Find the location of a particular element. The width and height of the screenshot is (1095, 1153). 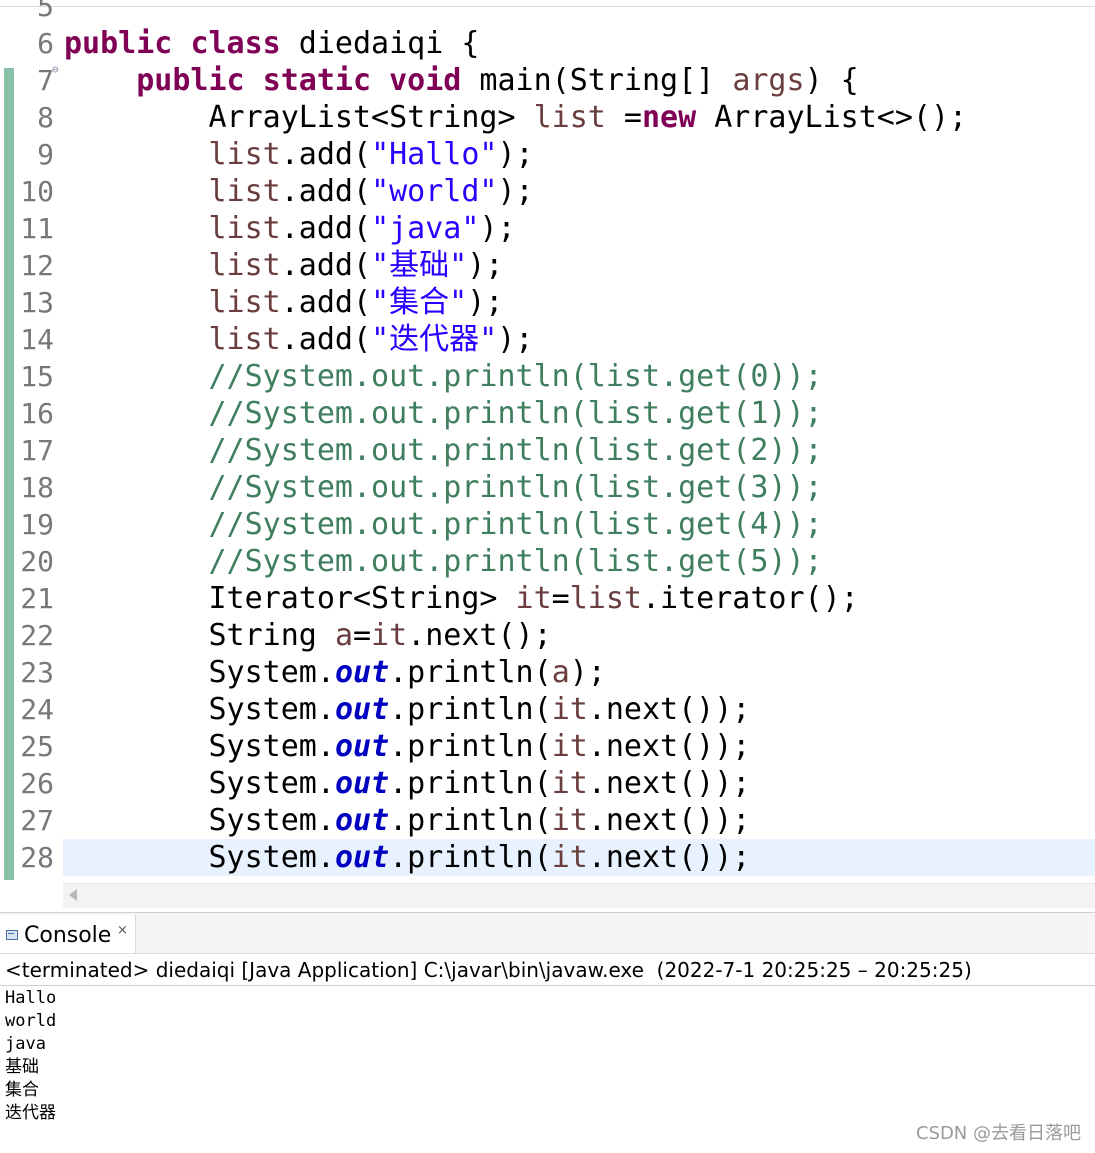

code-line: 17 //System.out.println(list.get(2)); is located at coordinates (547, 450).